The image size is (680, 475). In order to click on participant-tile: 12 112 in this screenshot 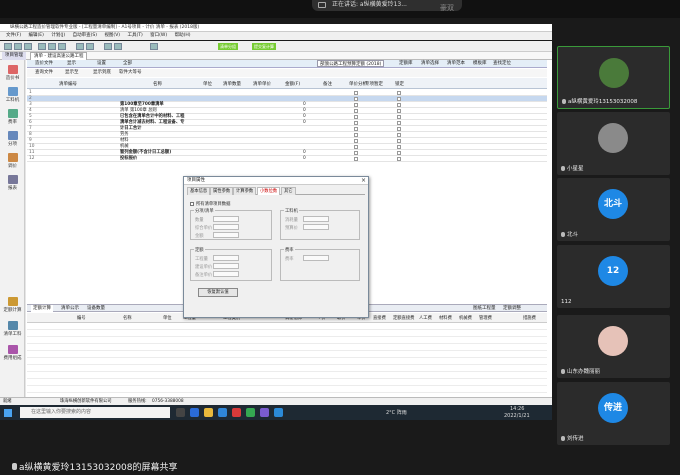, I will do `click(613, 276)`.